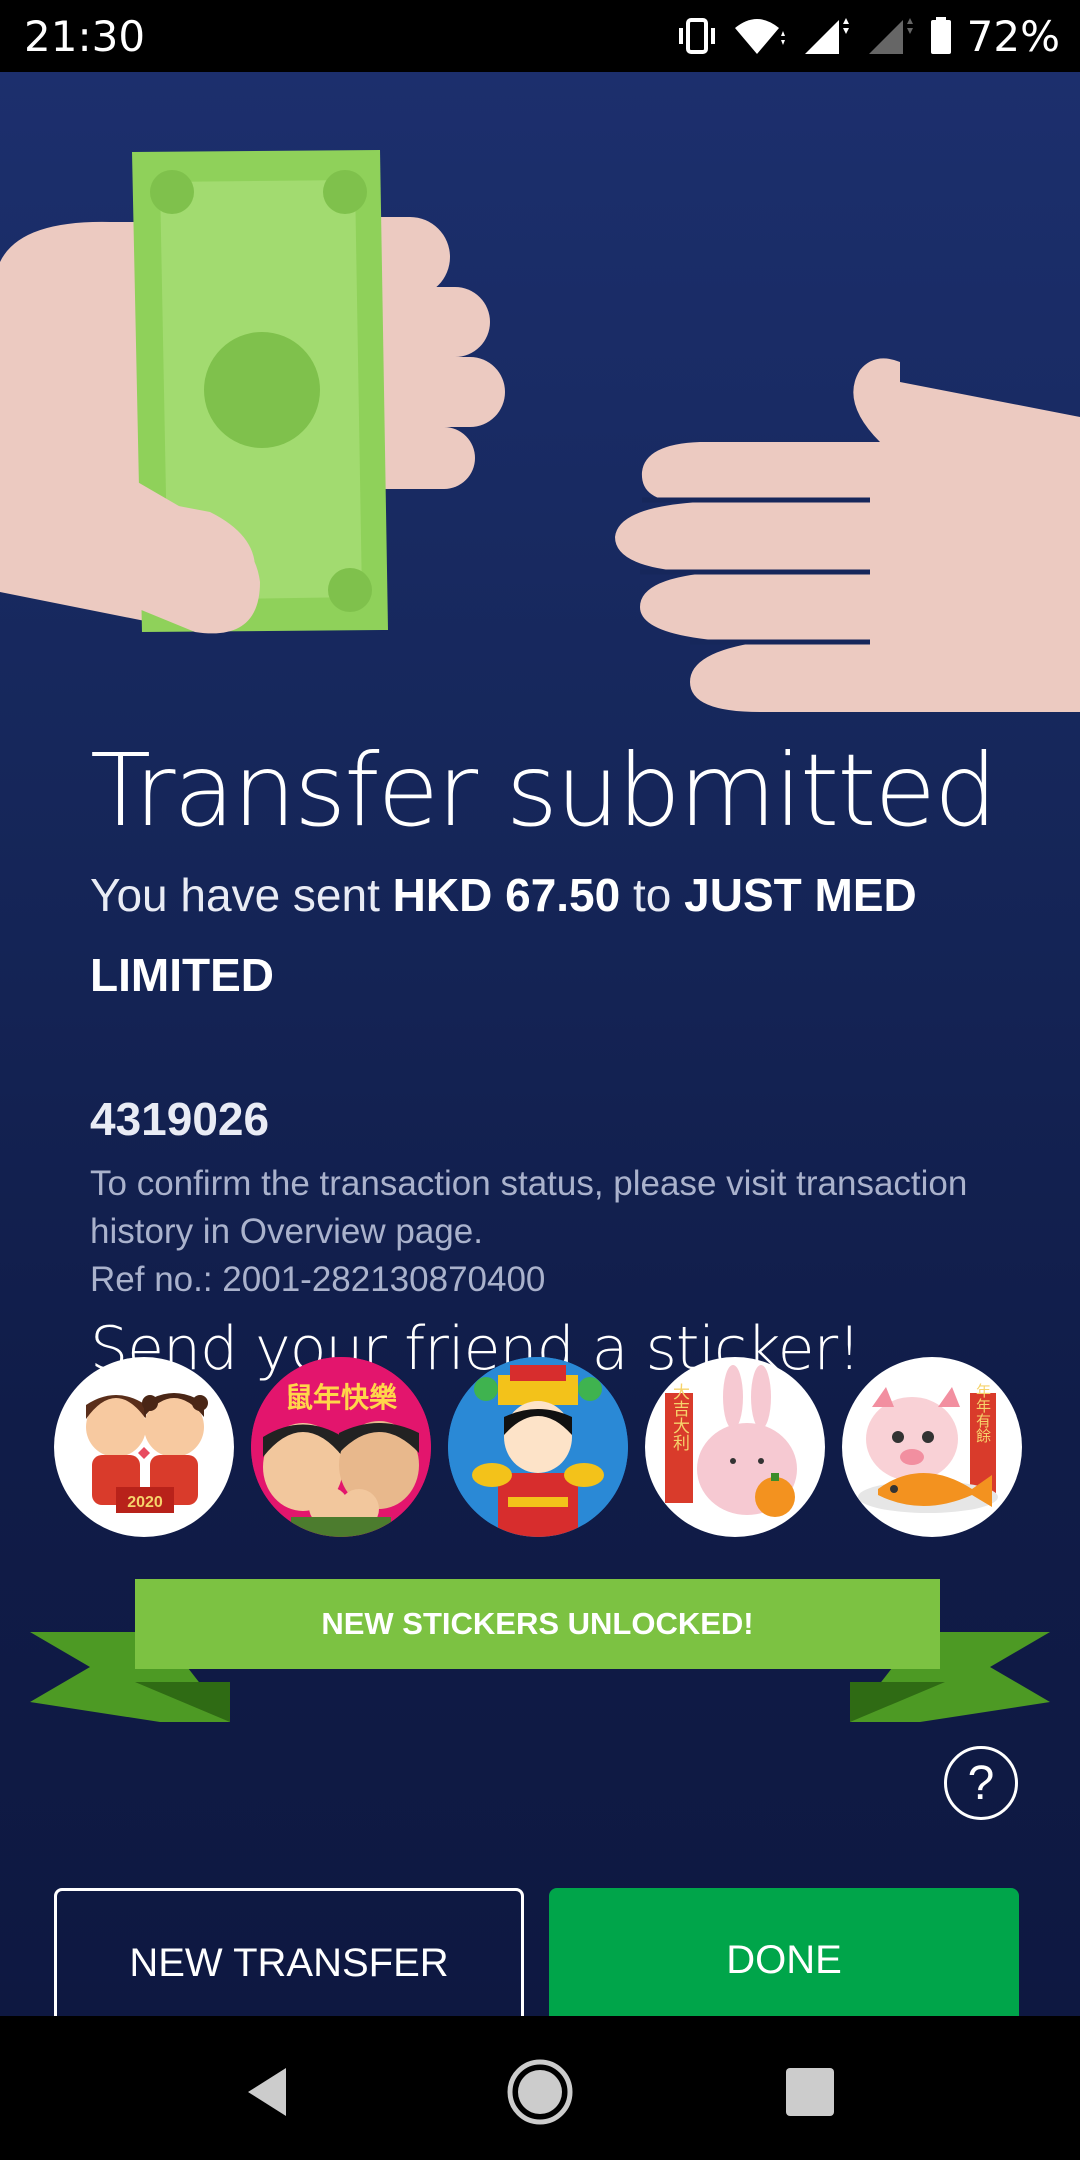  Describe the element at coordinates (266, 2092) in the screenshot. I see `back-icon` at that location.